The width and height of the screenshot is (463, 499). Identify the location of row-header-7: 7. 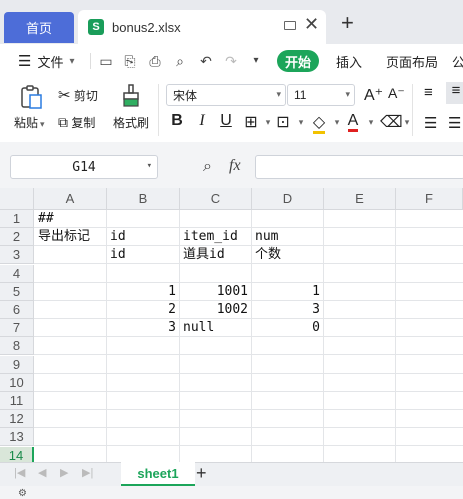
(17, 328).